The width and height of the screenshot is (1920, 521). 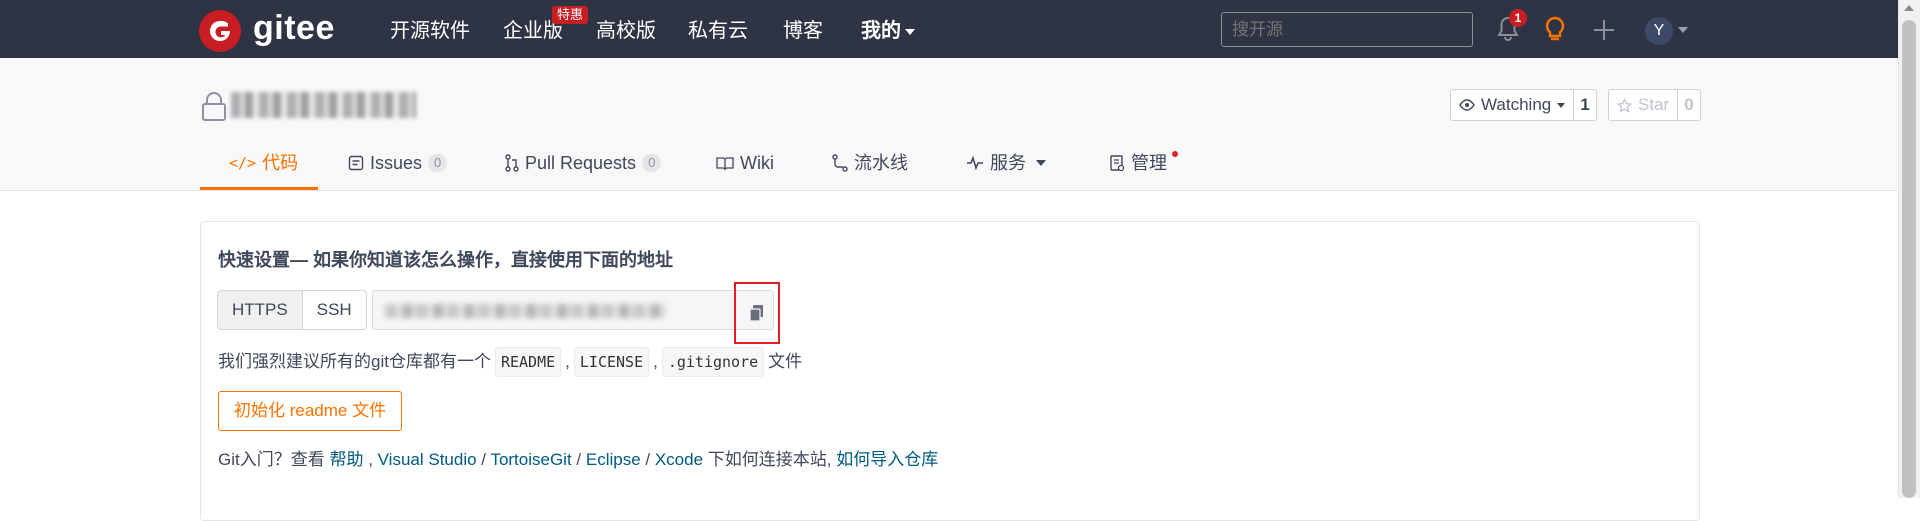 What do you see at coordinates (310, 411) in the screenshot?
I see `init-readme-button: 初始化 readme 文件` at bounding box center [310, 411].